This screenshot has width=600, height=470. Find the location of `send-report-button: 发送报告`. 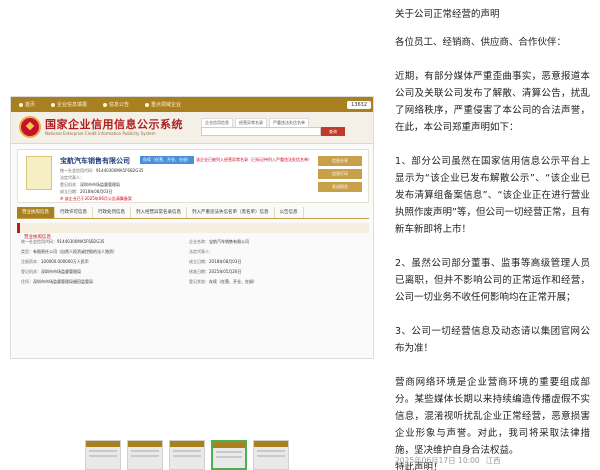

send-report-button: 发送报告 is located at coordinates (340, 187).